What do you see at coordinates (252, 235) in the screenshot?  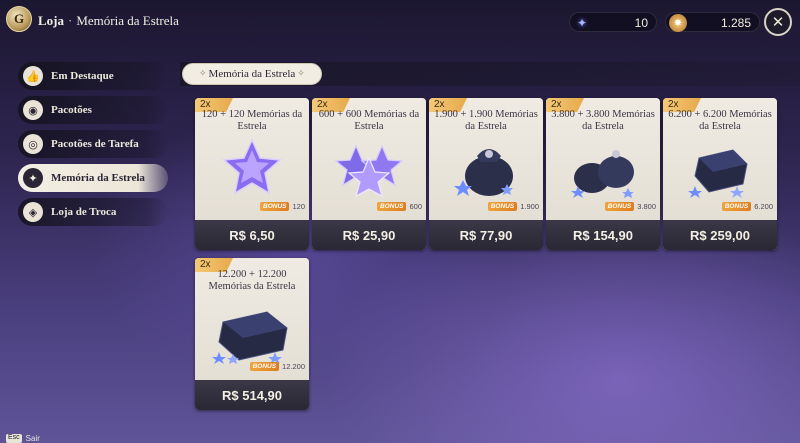 I see `price-button: R$ 6,50` at bounding box center [252, 235].